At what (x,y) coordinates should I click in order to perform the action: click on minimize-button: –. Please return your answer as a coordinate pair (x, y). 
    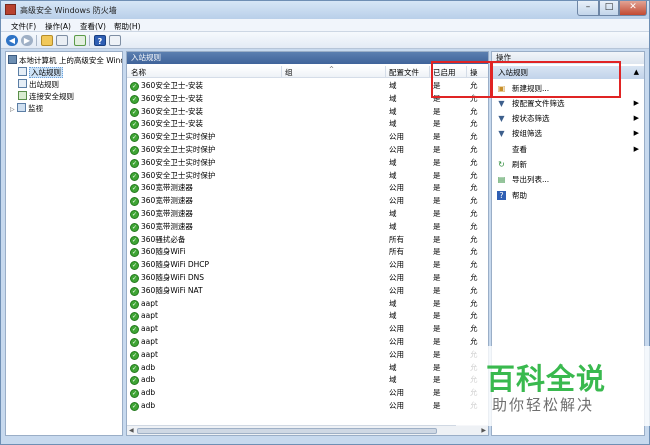
    Looking at the image, I should click on (588, 8).